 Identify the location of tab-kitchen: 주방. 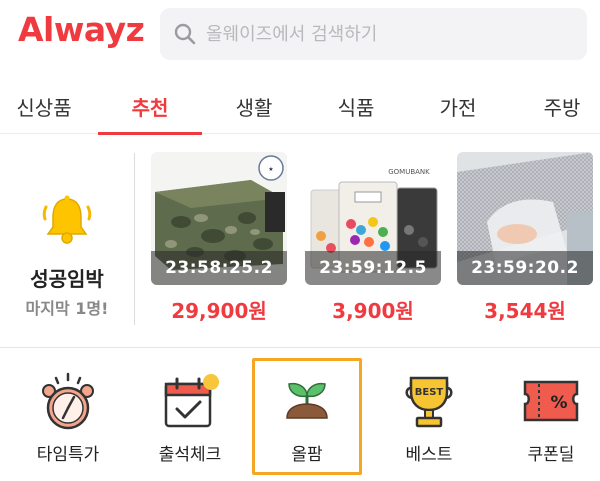
(560, 106).